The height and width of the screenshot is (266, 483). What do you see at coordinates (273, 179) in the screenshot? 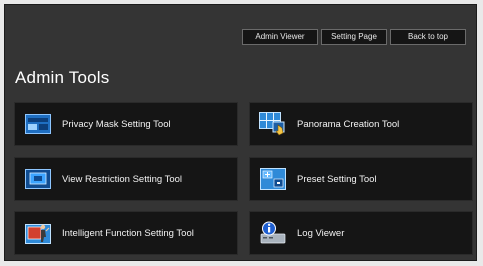
I see `preset-icon` at bounding box center [273, 179].